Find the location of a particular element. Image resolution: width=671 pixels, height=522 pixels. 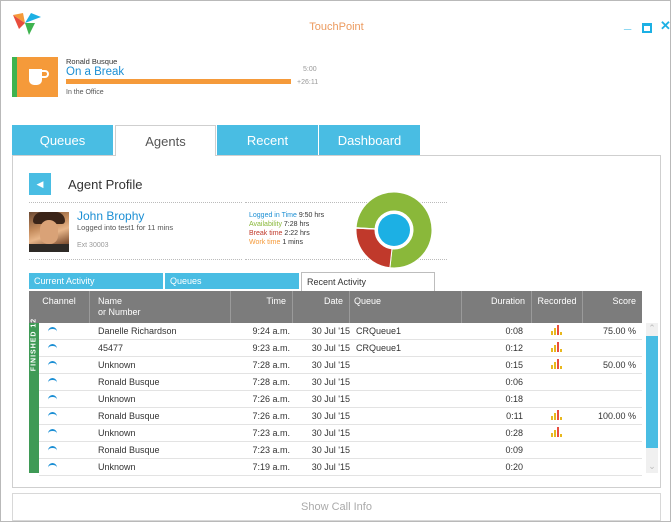

minimize-button: _ is located at coordinates (627, 23).